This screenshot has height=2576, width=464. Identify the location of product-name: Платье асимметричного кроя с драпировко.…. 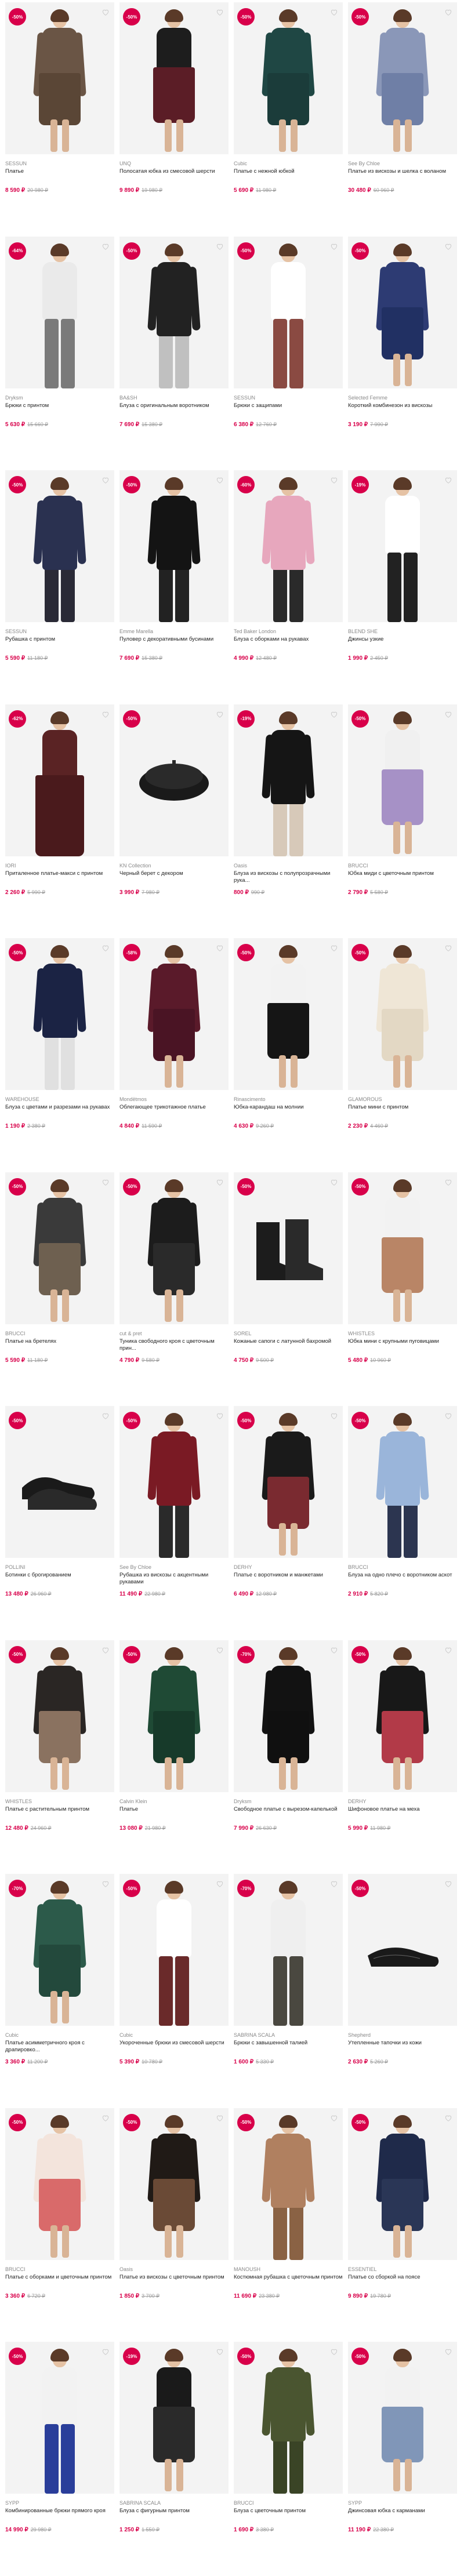
(59, 2047).